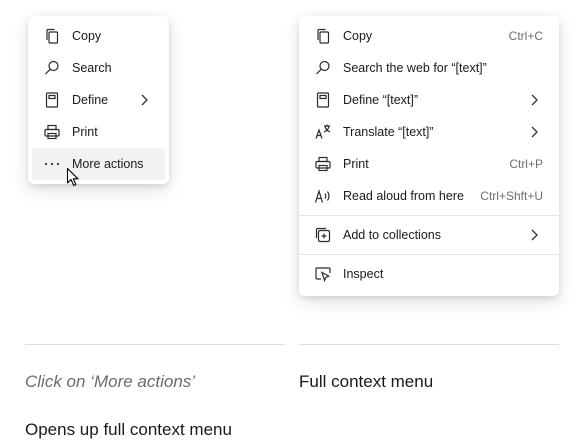 The image size is (588, 442). I want to click on menu-item-copy: Copy, so click(98, 36).